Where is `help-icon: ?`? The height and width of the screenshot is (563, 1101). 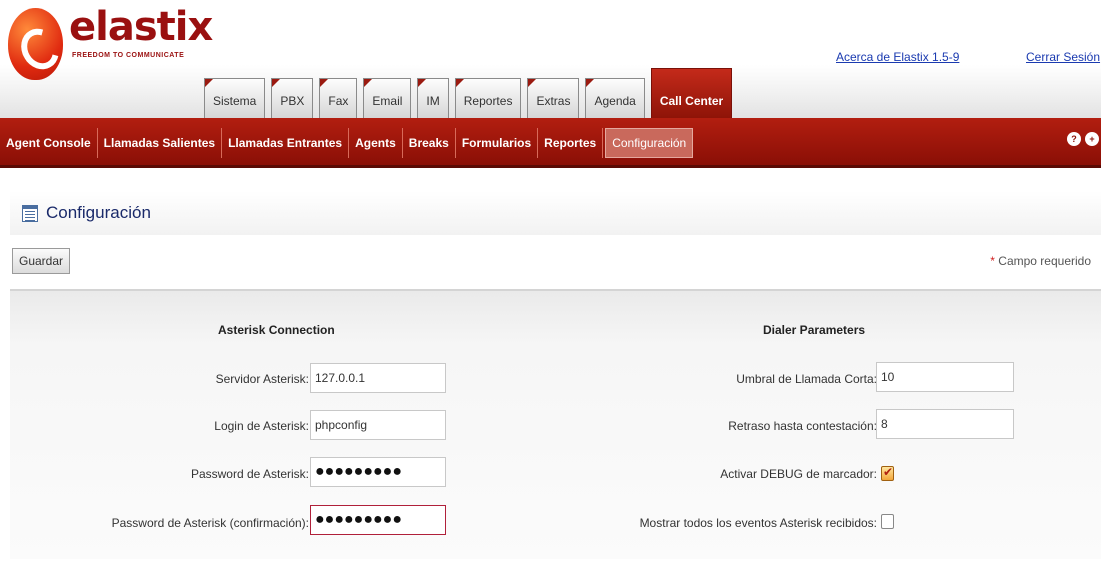 help-icon: ? is located at coordinates (1074, 139).